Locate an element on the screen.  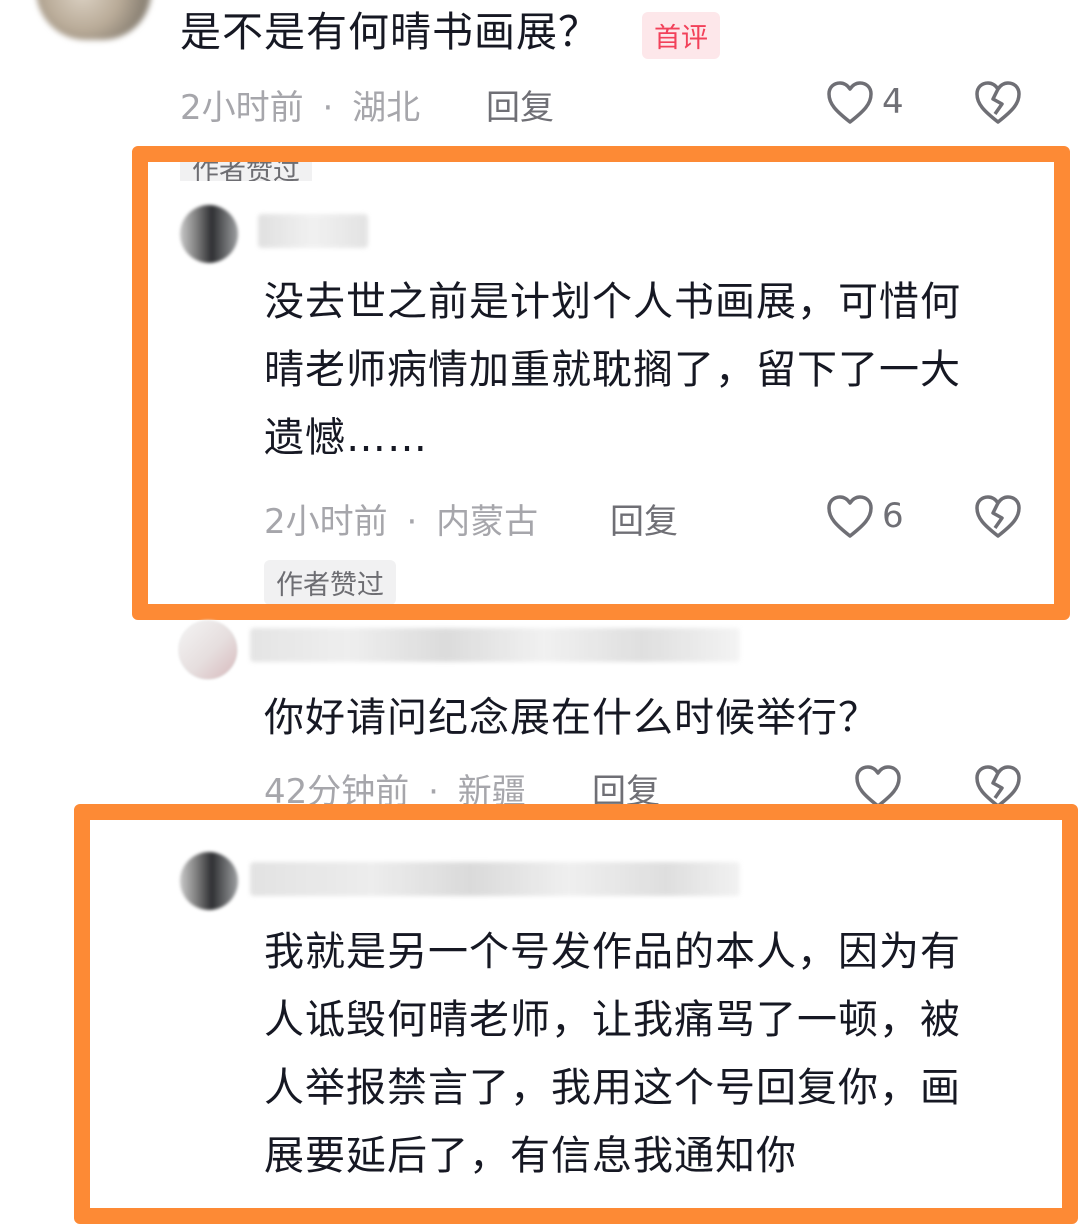
comment-text: 你好请问纪念展在什么时候举行？ is located at coordinates (571, 718).